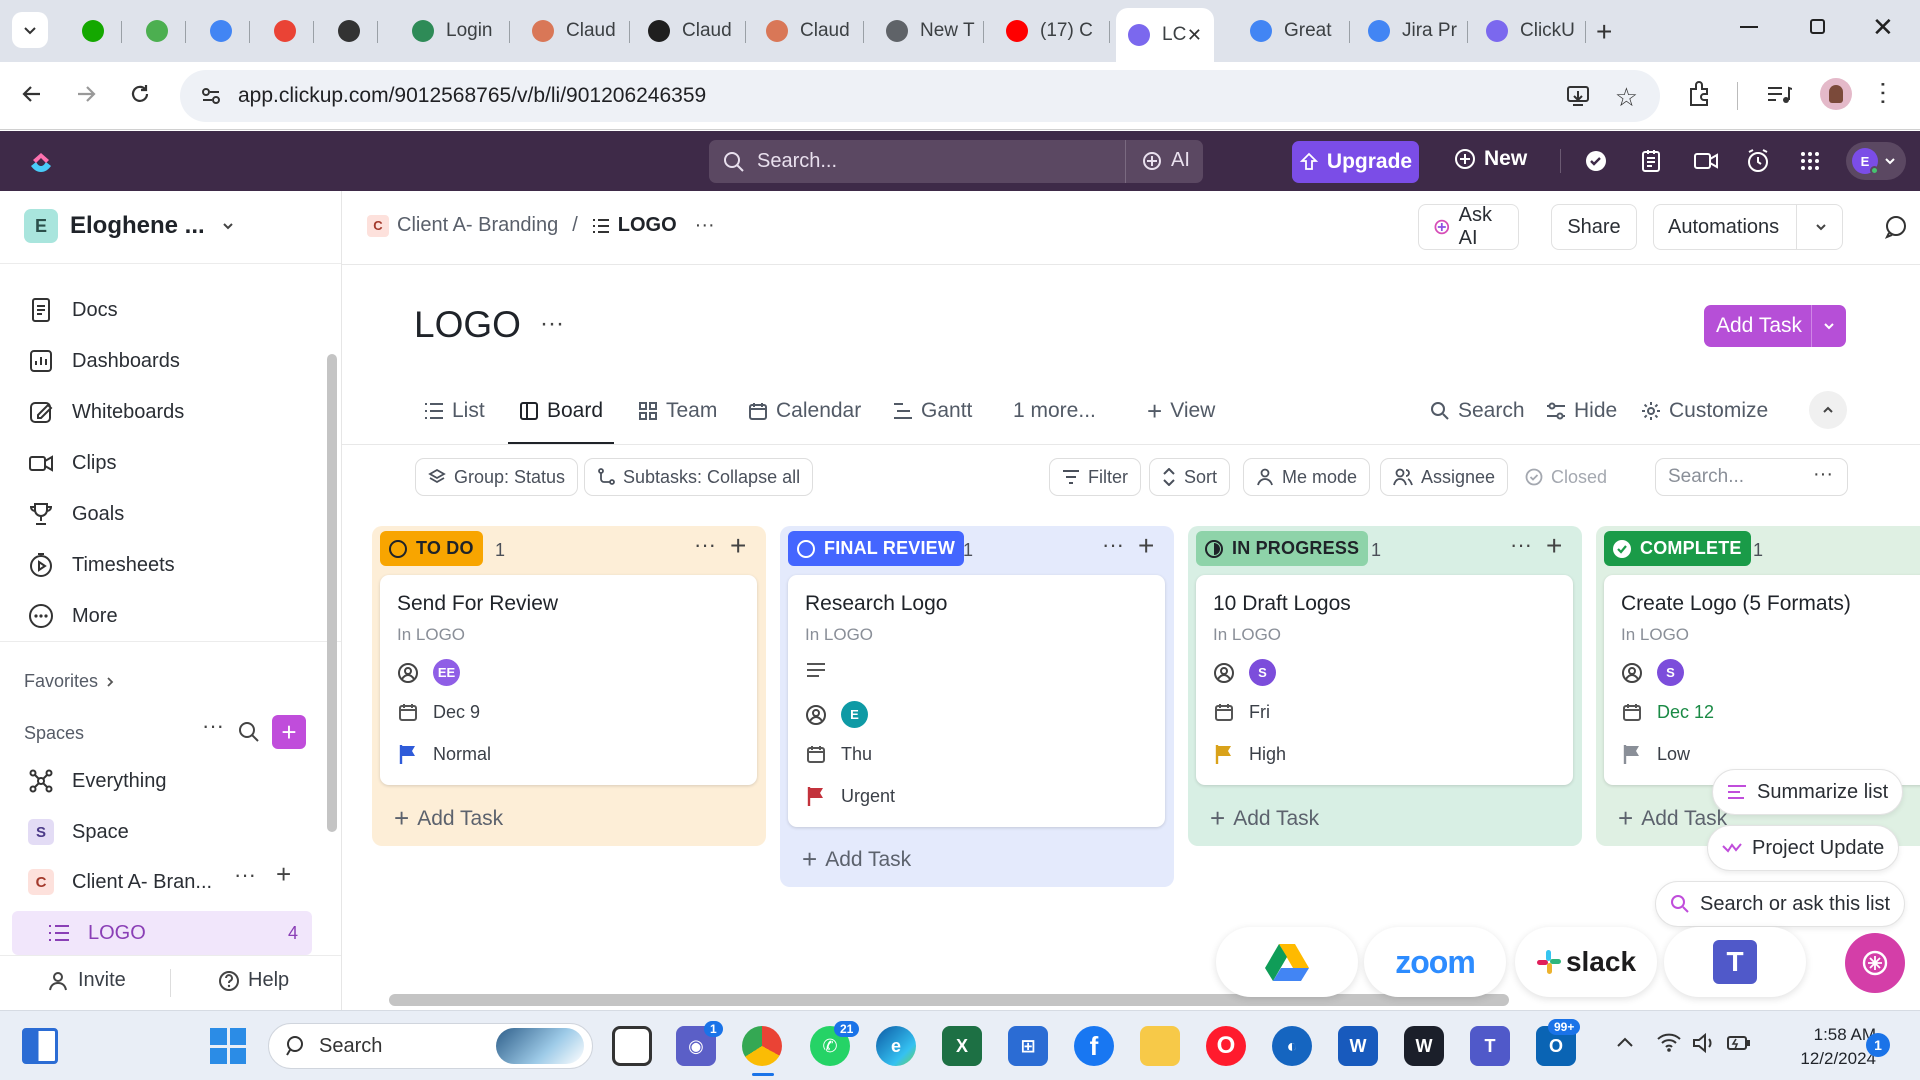 The height and width of the screenshot is (1080, 1920). What do you see at coordinates (1808, 792) in the screenshot?
I see `summarize-list-button: Summarize list` at bounding box center [1808, 792].